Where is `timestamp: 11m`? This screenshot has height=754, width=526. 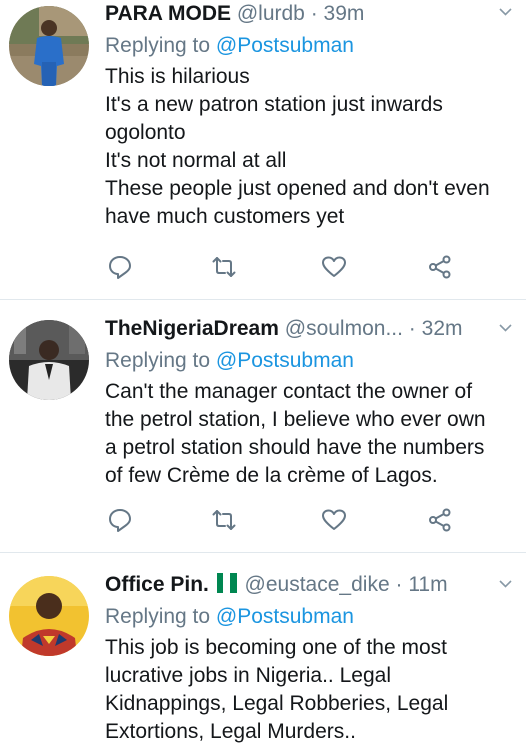 timestamp: 11m is located at coordinates (427, 584).